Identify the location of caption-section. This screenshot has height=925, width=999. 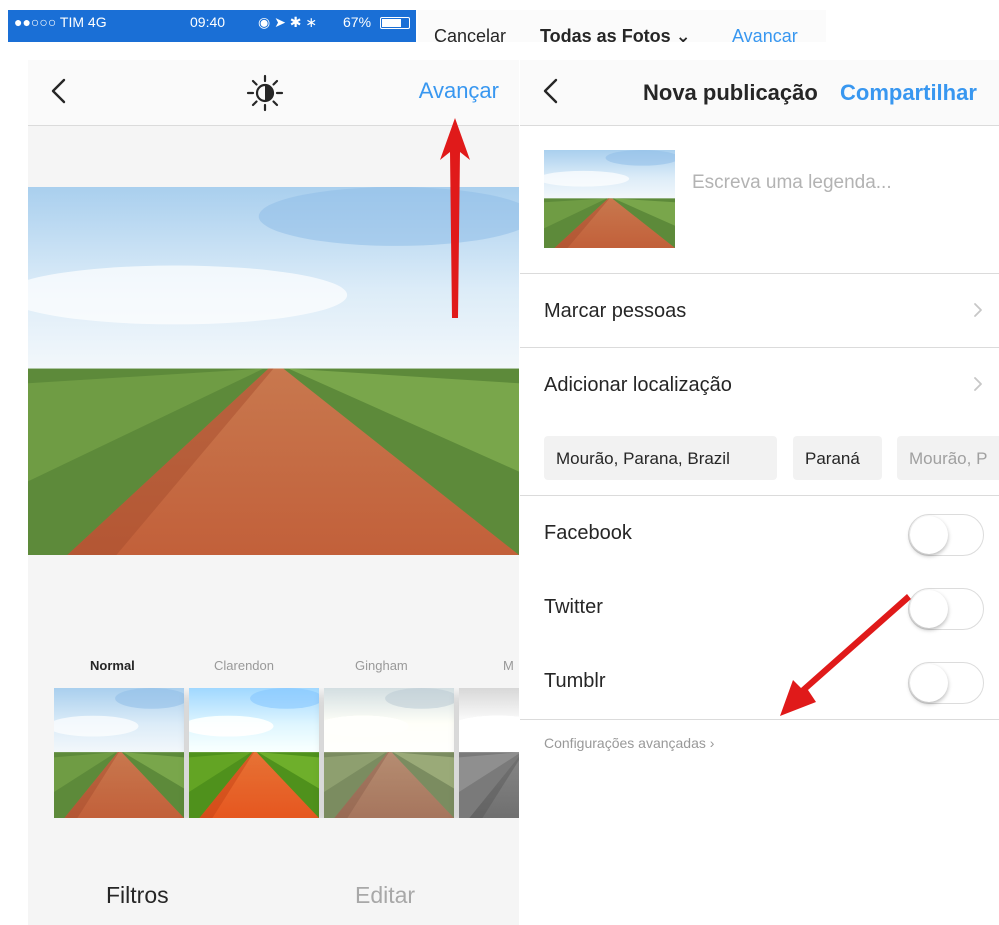
(759, 200).